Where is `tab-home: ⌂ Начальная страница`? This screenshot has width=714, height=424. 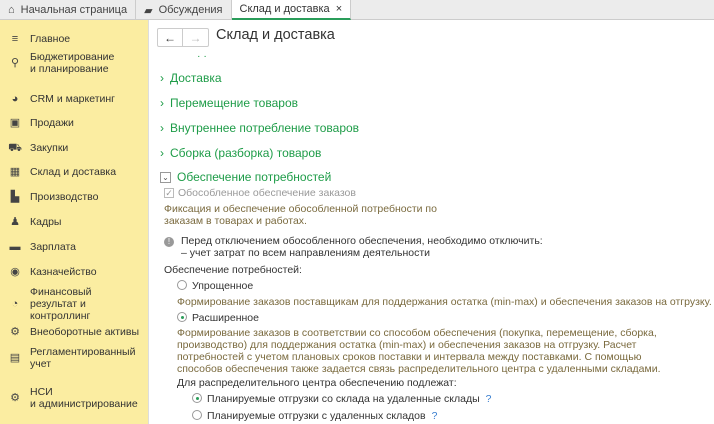 tab-home: ⌂ Начальная страница is located at coordinates (68, 10).